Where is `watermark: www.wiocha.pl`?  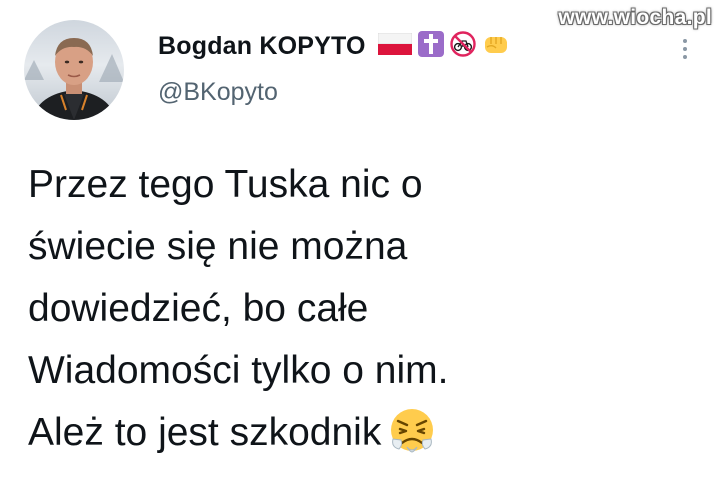
watermark: www.wiocha.pl is located at coordinates (635, 17).